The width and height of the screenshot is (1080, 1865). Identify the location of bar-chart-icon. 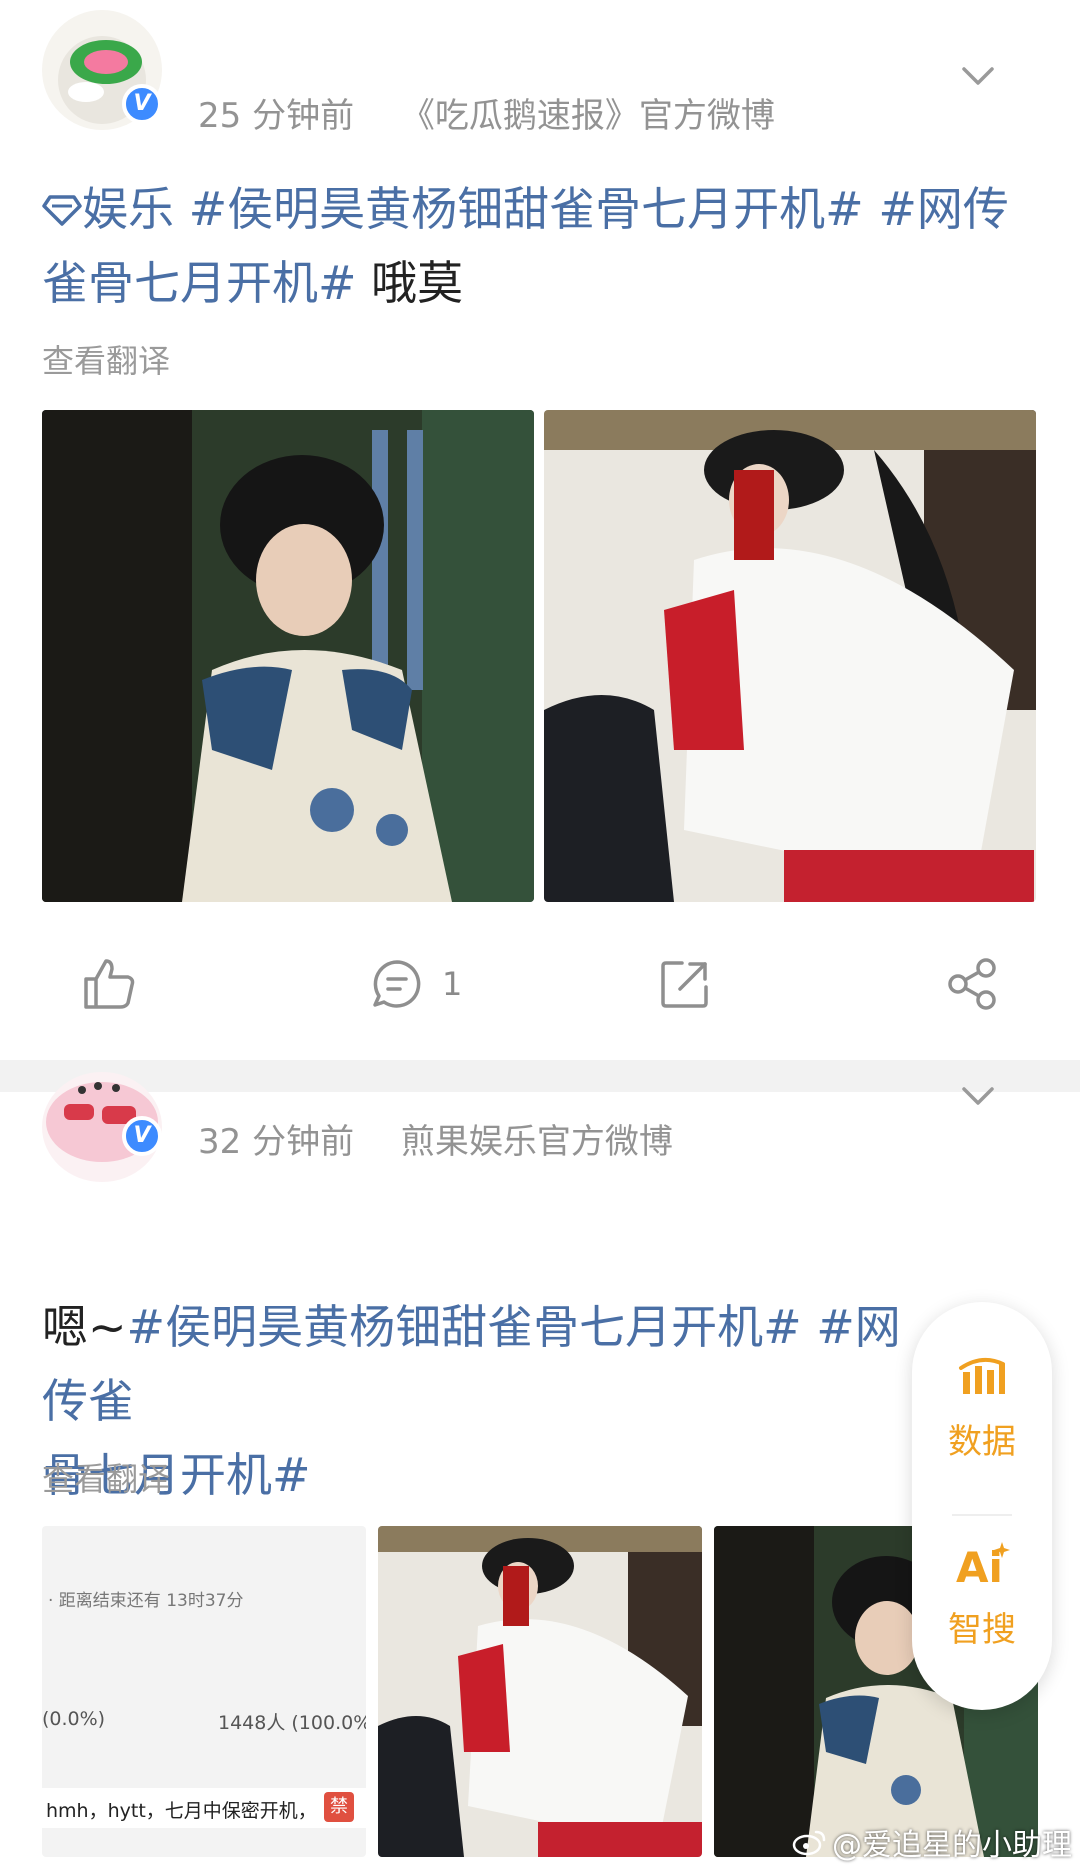
(982, 1373).